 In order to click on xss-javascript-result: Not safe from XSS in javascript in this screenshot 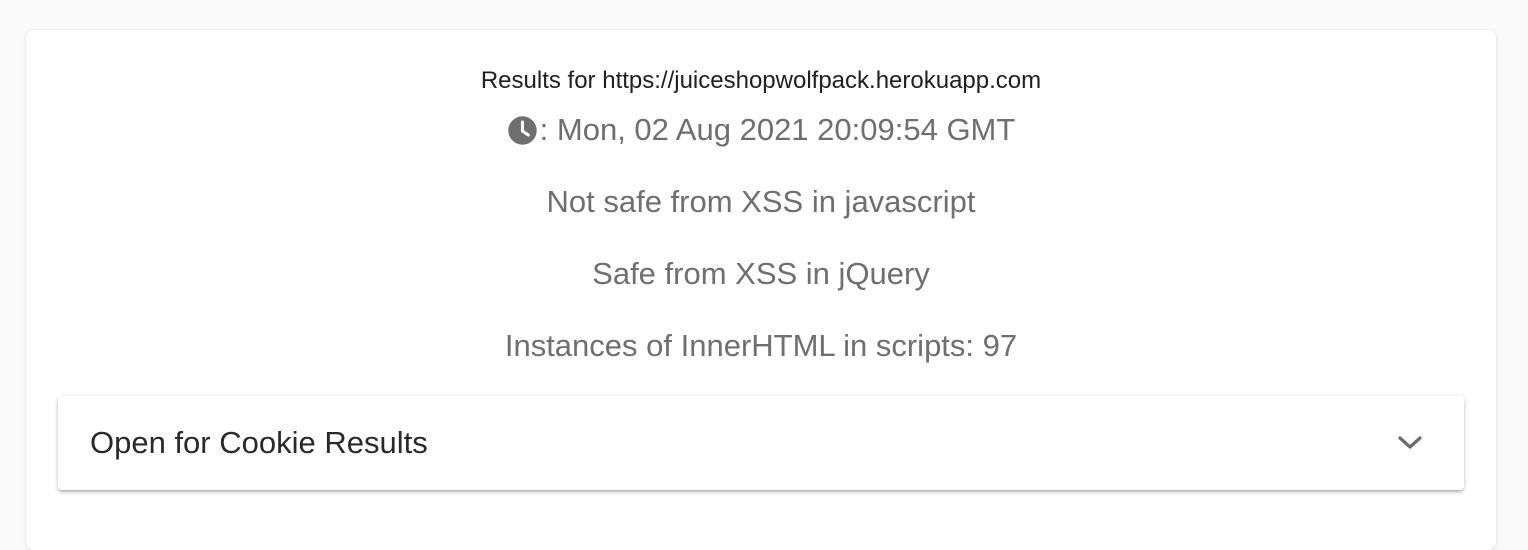, I will do `click(761, 201)`.